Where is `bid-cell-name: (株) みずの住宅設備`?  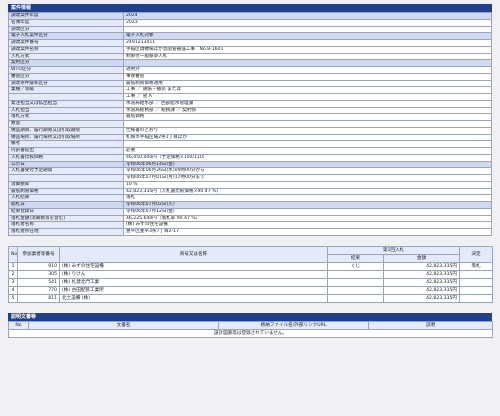
bid-cell-name: (株) みずの住宅設備 is located at coordinates (193, 266).